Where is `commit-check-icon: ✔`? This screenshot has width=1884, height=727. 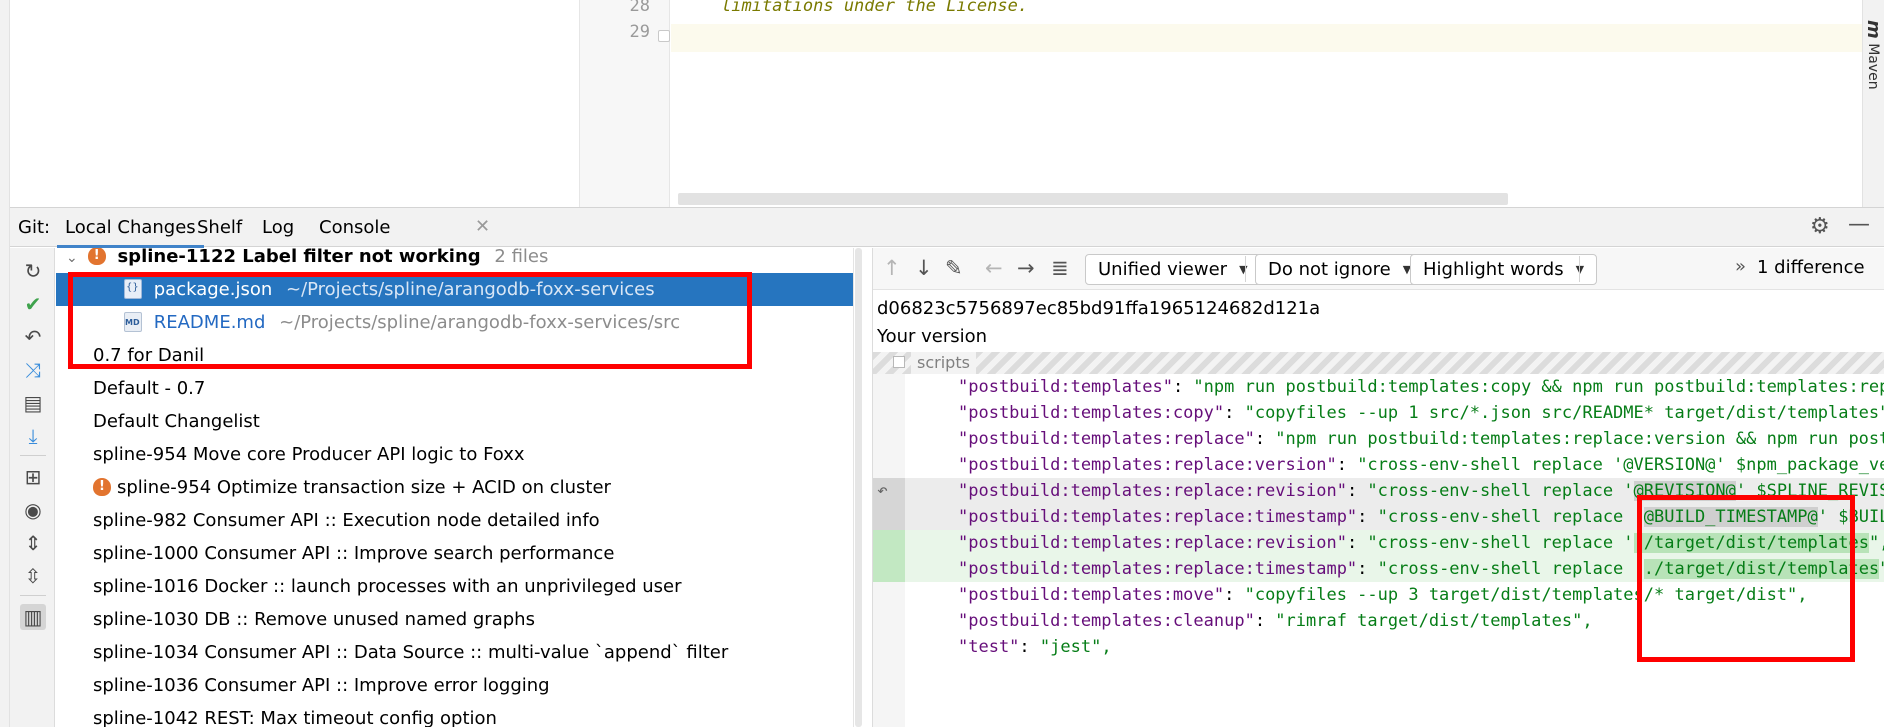 commit-check-icon: ✔ is located at coordinates (33, 304).